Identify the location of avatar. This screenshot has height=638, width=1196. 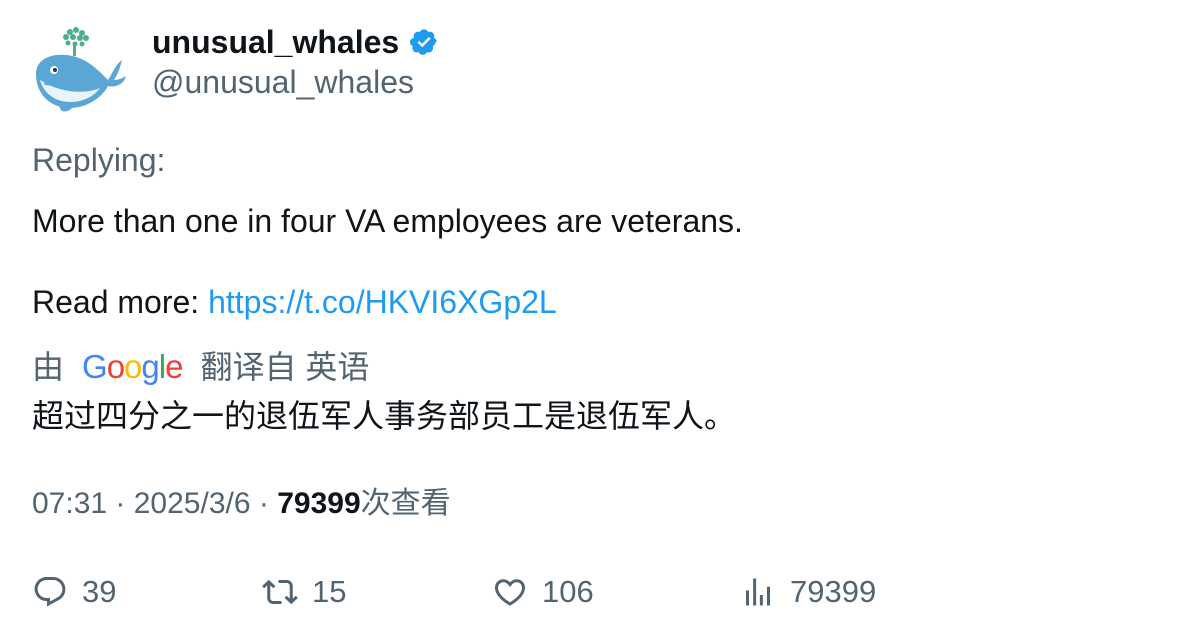
(79, 70).